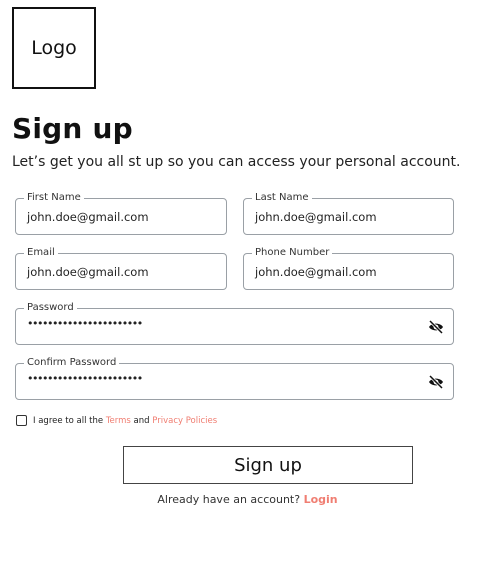 Image resolution: width=495 pixels, height=572 pixels. What do you see at coordinates (321, 499) in the screenshot?
I see `login-link: Login` at bounding box center [321, 499].